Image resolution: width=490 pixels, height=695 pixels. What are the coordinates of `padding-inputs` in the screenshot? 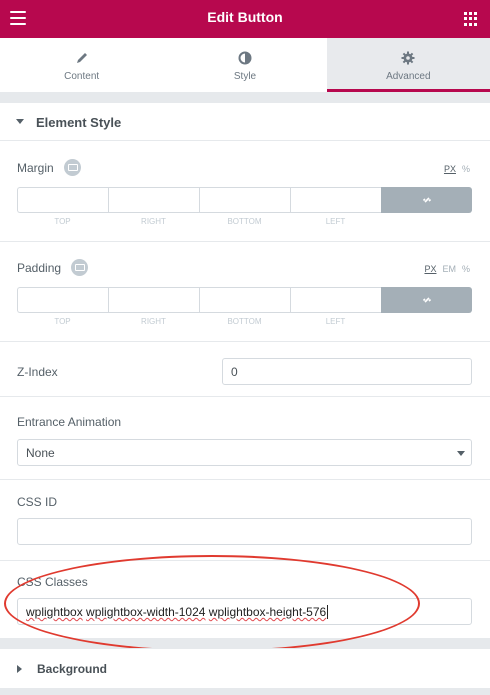 It's located at (244, 300).